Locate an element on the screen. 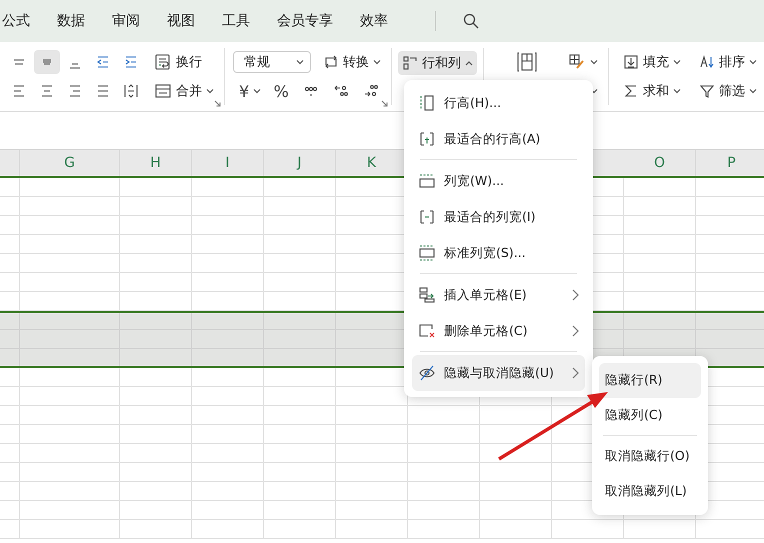  sort-icon is located at coordinates (707, 62).